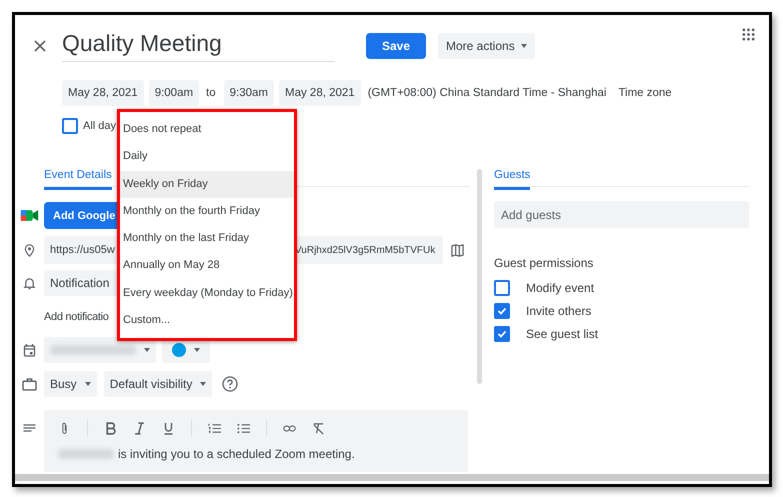  I want to click on all-day-label: All day, so click(99, 126).